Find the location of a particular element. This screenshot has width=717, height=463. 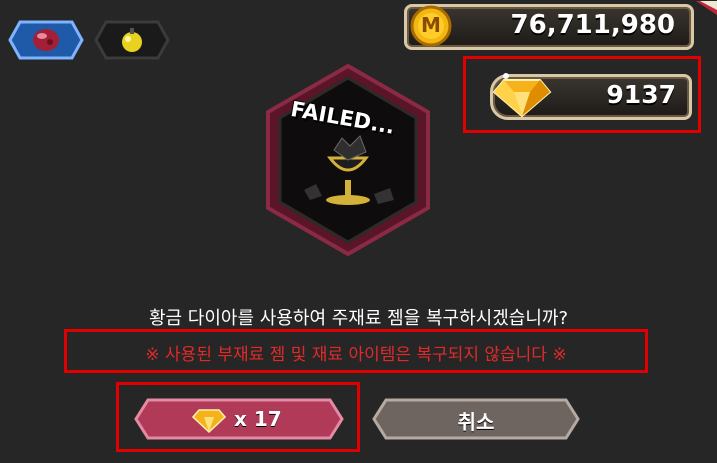

item-menu-button is located at coordinates (132, 40).